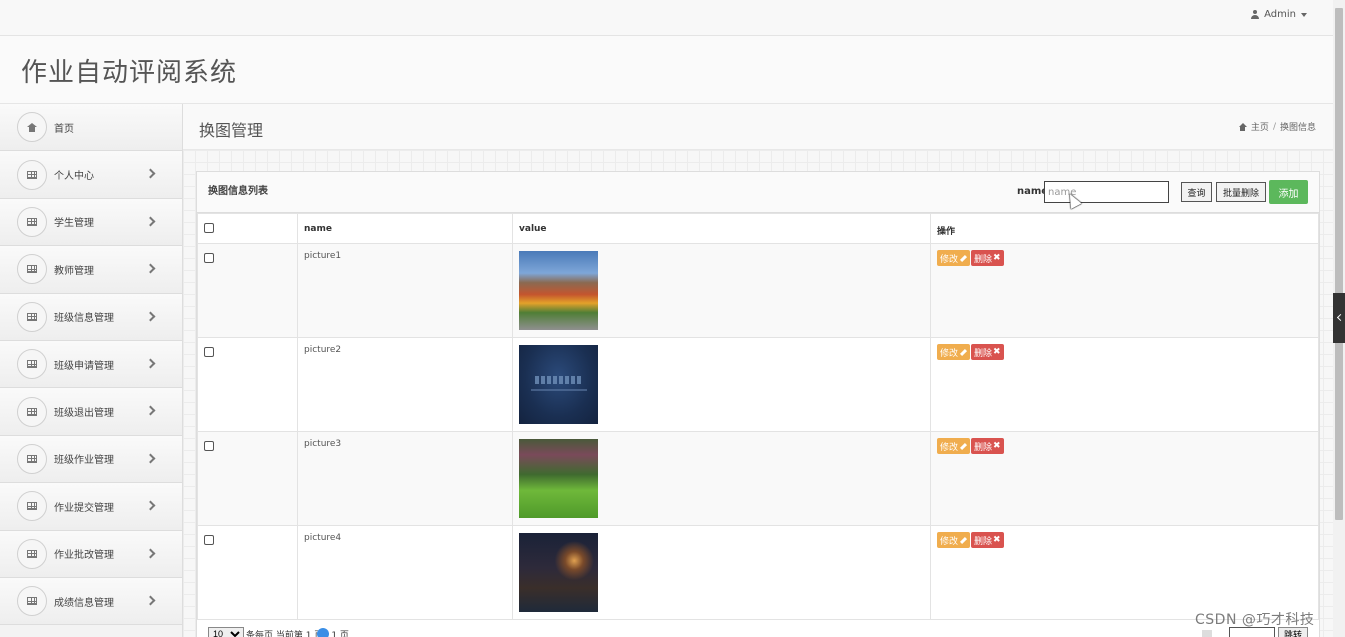  I want to click on table-row: picture3 修改 删除 ✖, so click(758, 478).